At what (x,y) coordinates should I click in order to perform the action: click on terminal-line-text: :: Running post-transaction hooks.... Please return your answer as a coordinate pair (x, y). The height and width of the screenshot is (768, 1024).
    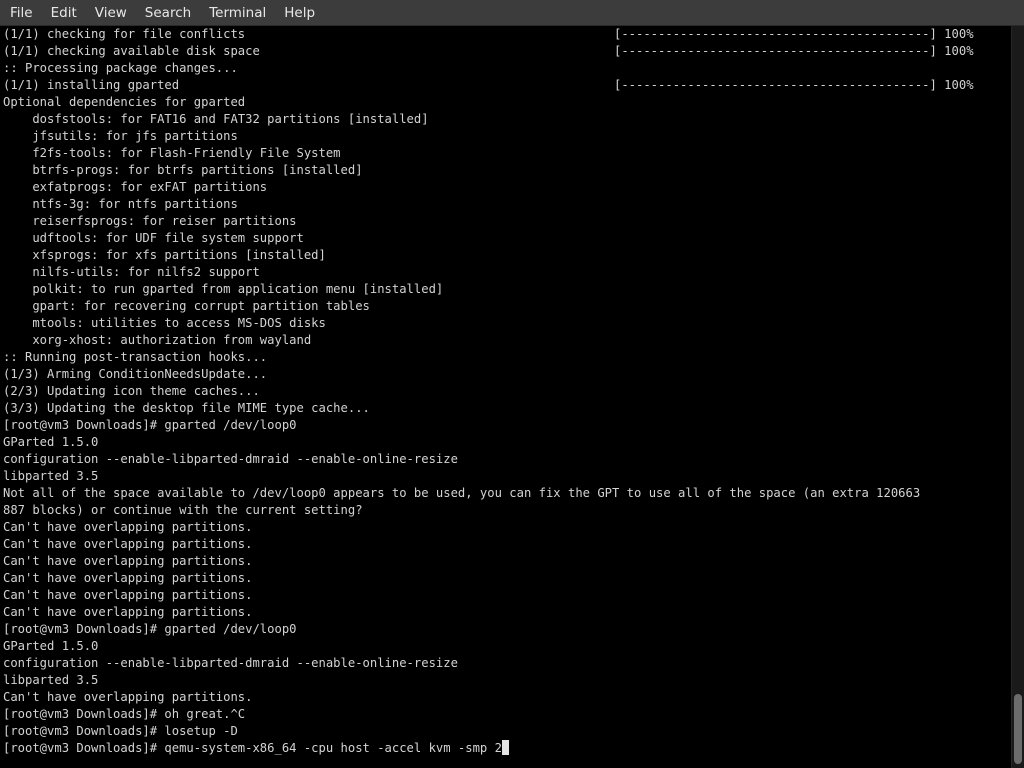
    Looking at the image, I should click on (135, 357).